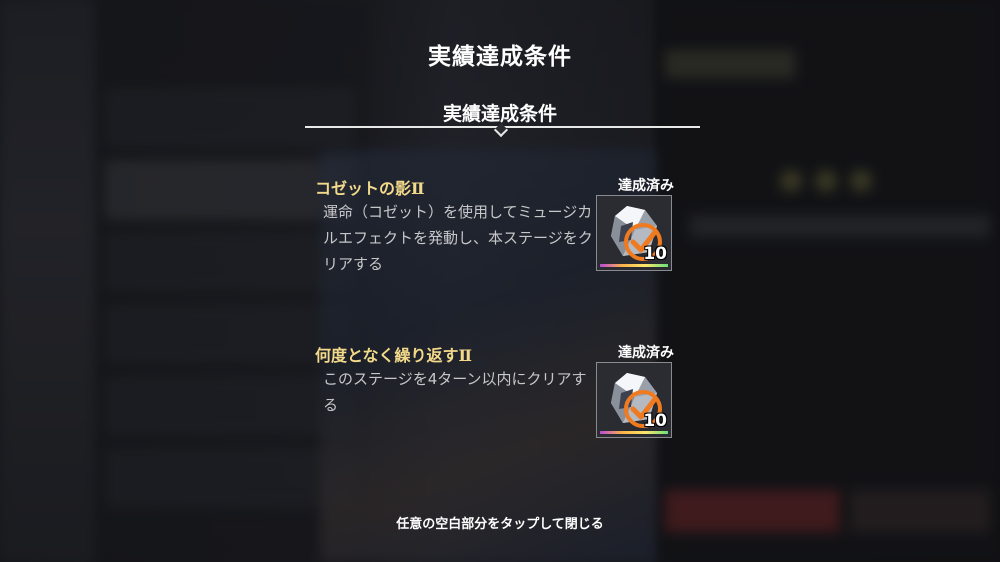 The width and height of the screenshot is (1000, 562). What do you see at coordinates (458, 238) in the screenshot?
I see `achievement-description: 運命（コゼット）を使用してミュージカルエフェクトを発動し、本ステージをクリアする` at bounding box center [458, 238].